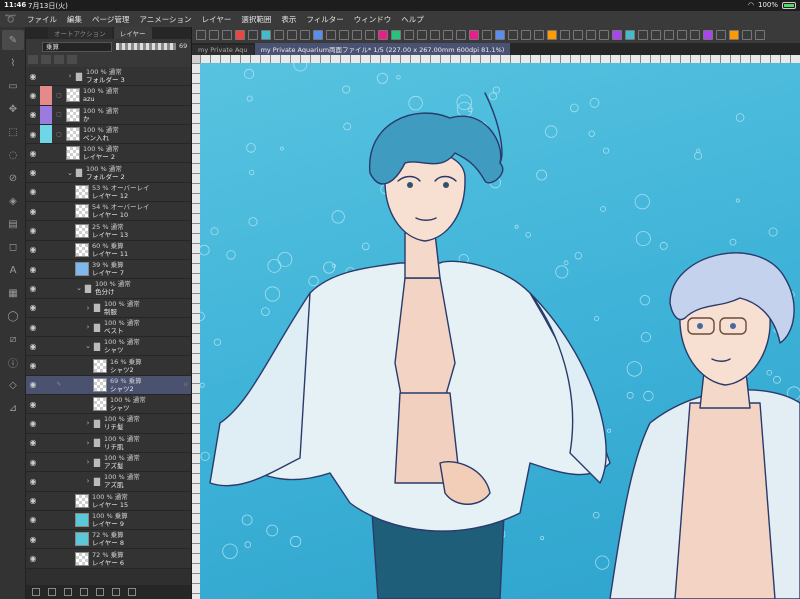 The width and height of the screenshot is (800, 599). I want to click on layer-row: ◉ 16 % 乗算 シャツ2, so click(108, 366).